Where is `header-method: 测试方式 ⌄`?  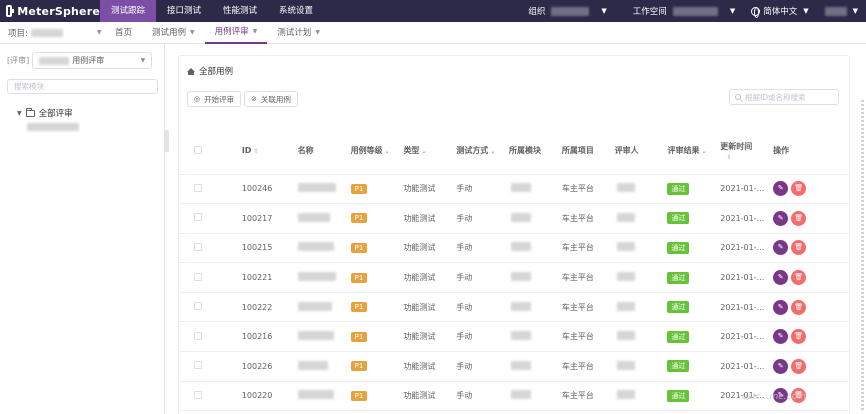
header-method: 测试方式 ⌄ is located at coordinates (482, 151).